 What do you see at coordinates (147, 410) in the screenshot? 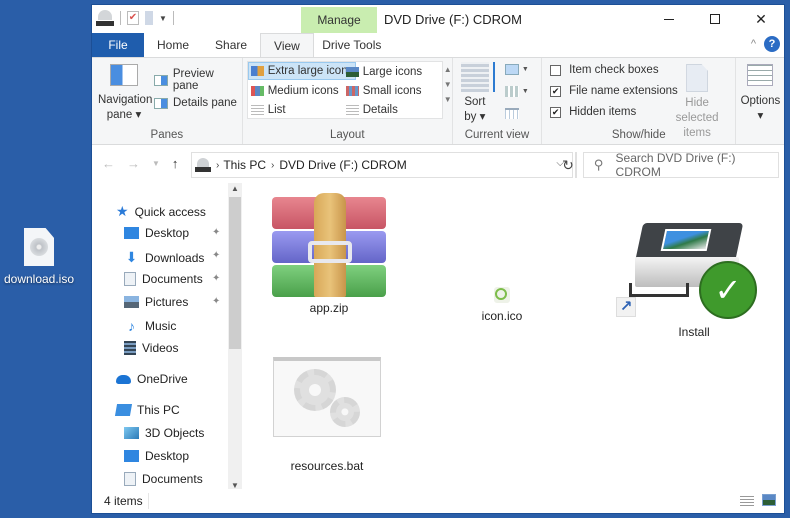
I see `nav-this-pc: This PC` at bounding box center [147, 410].